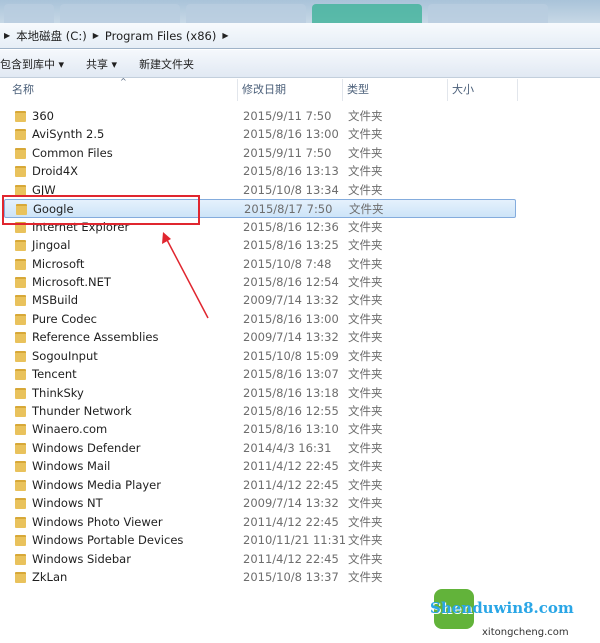 This screenshot has width=600, height=643. Describe the element at coordinates (185, 275) in the screenshot. I see `annotation-arrow` at that location.